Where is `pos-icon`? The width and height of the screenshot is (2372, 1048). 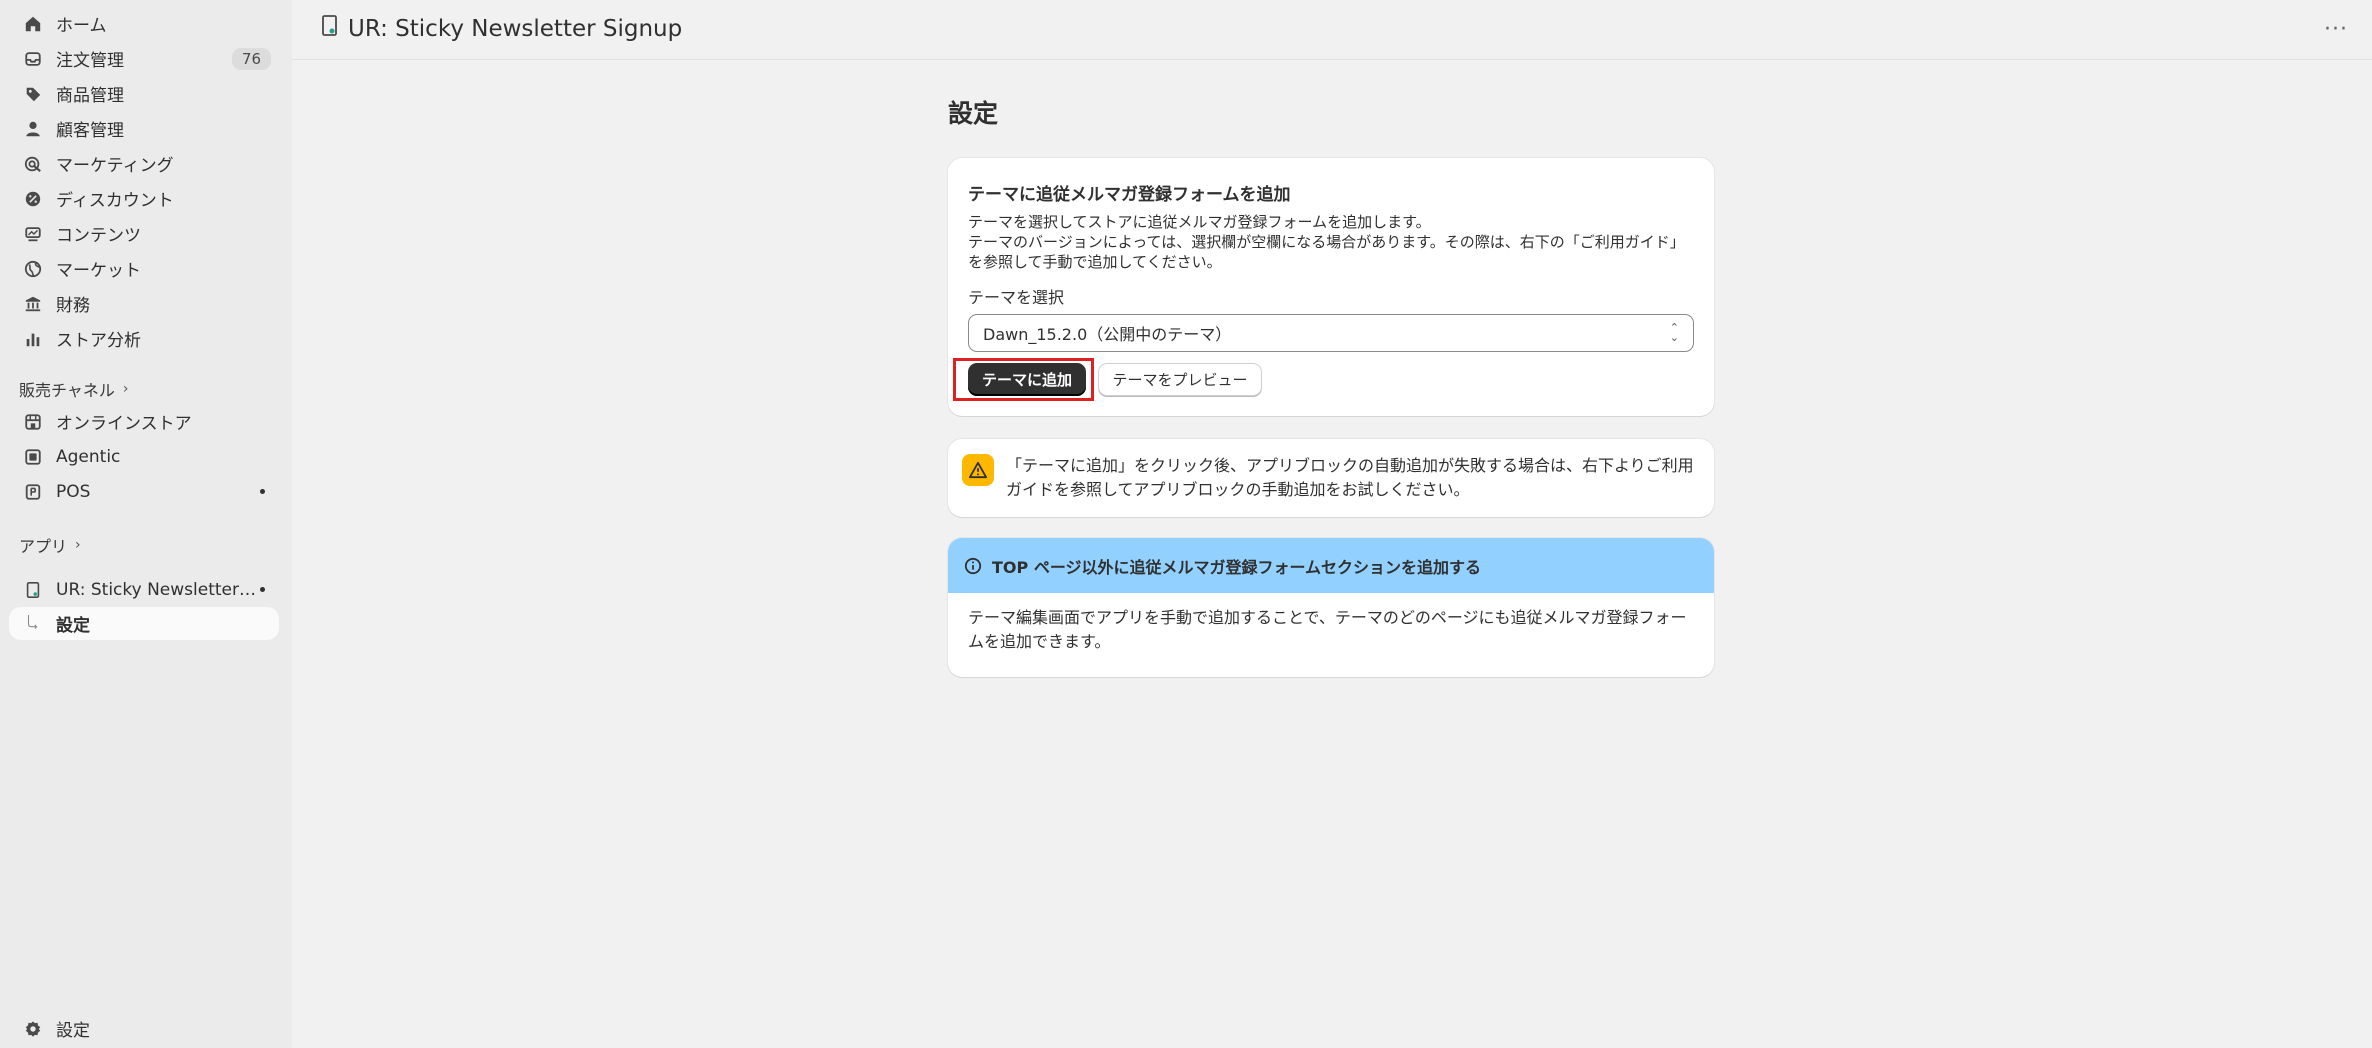 pos-icon is located at coordinates (33, 492).